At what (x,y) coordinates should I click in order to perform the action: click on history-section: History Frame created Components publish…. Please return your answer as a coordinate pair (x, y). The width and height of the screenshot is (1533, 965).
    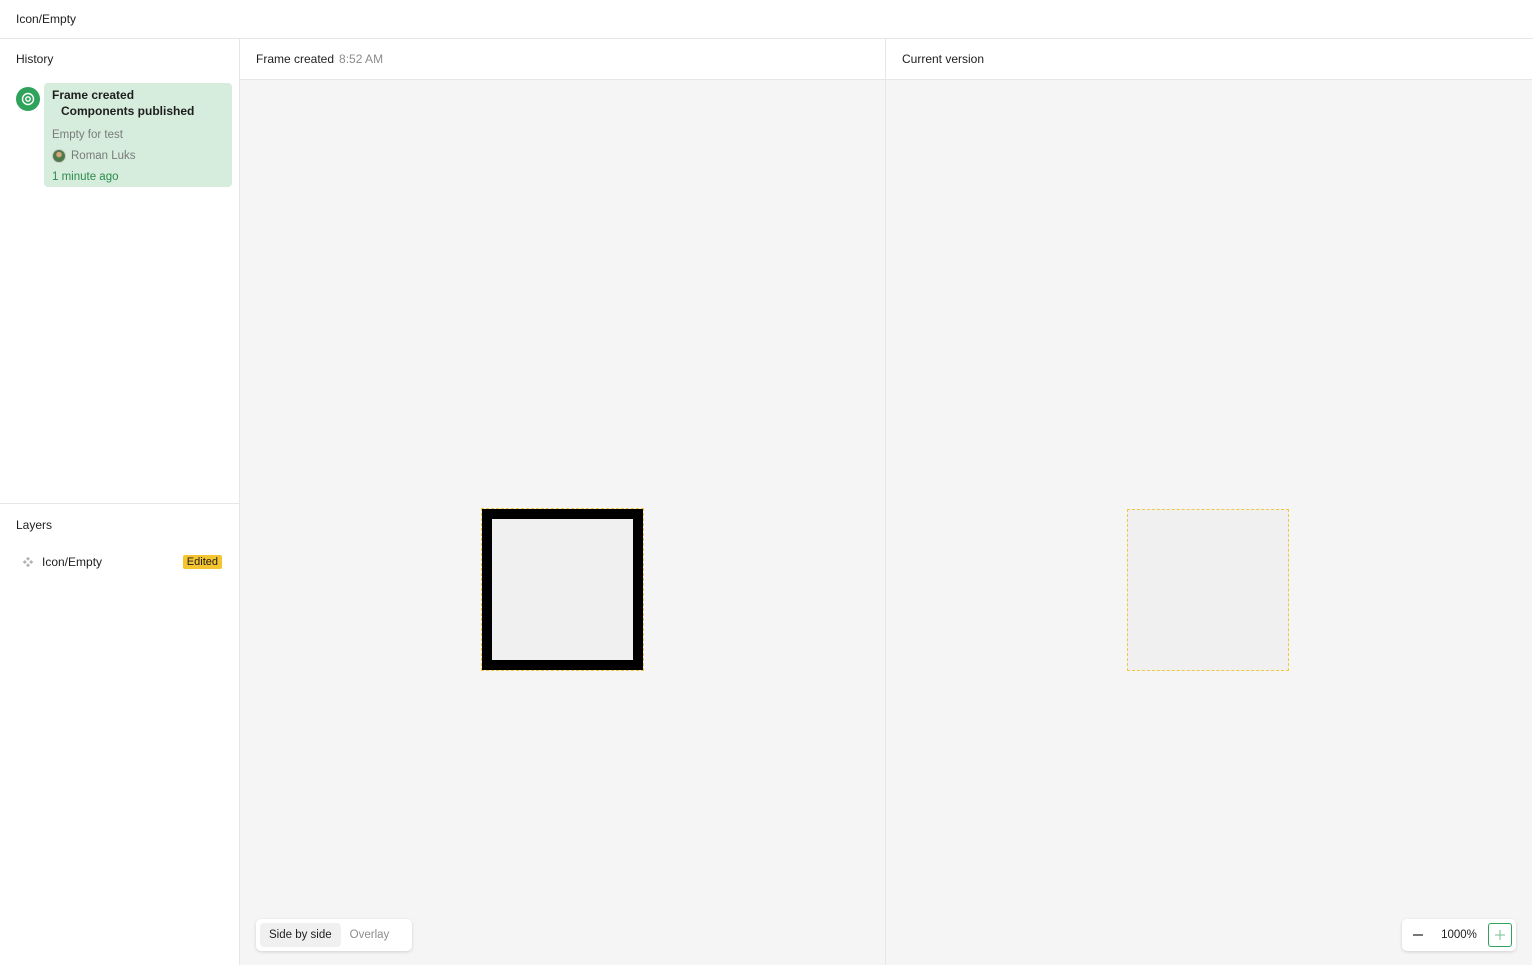
    Looking at the image, I should click on (119, 271).